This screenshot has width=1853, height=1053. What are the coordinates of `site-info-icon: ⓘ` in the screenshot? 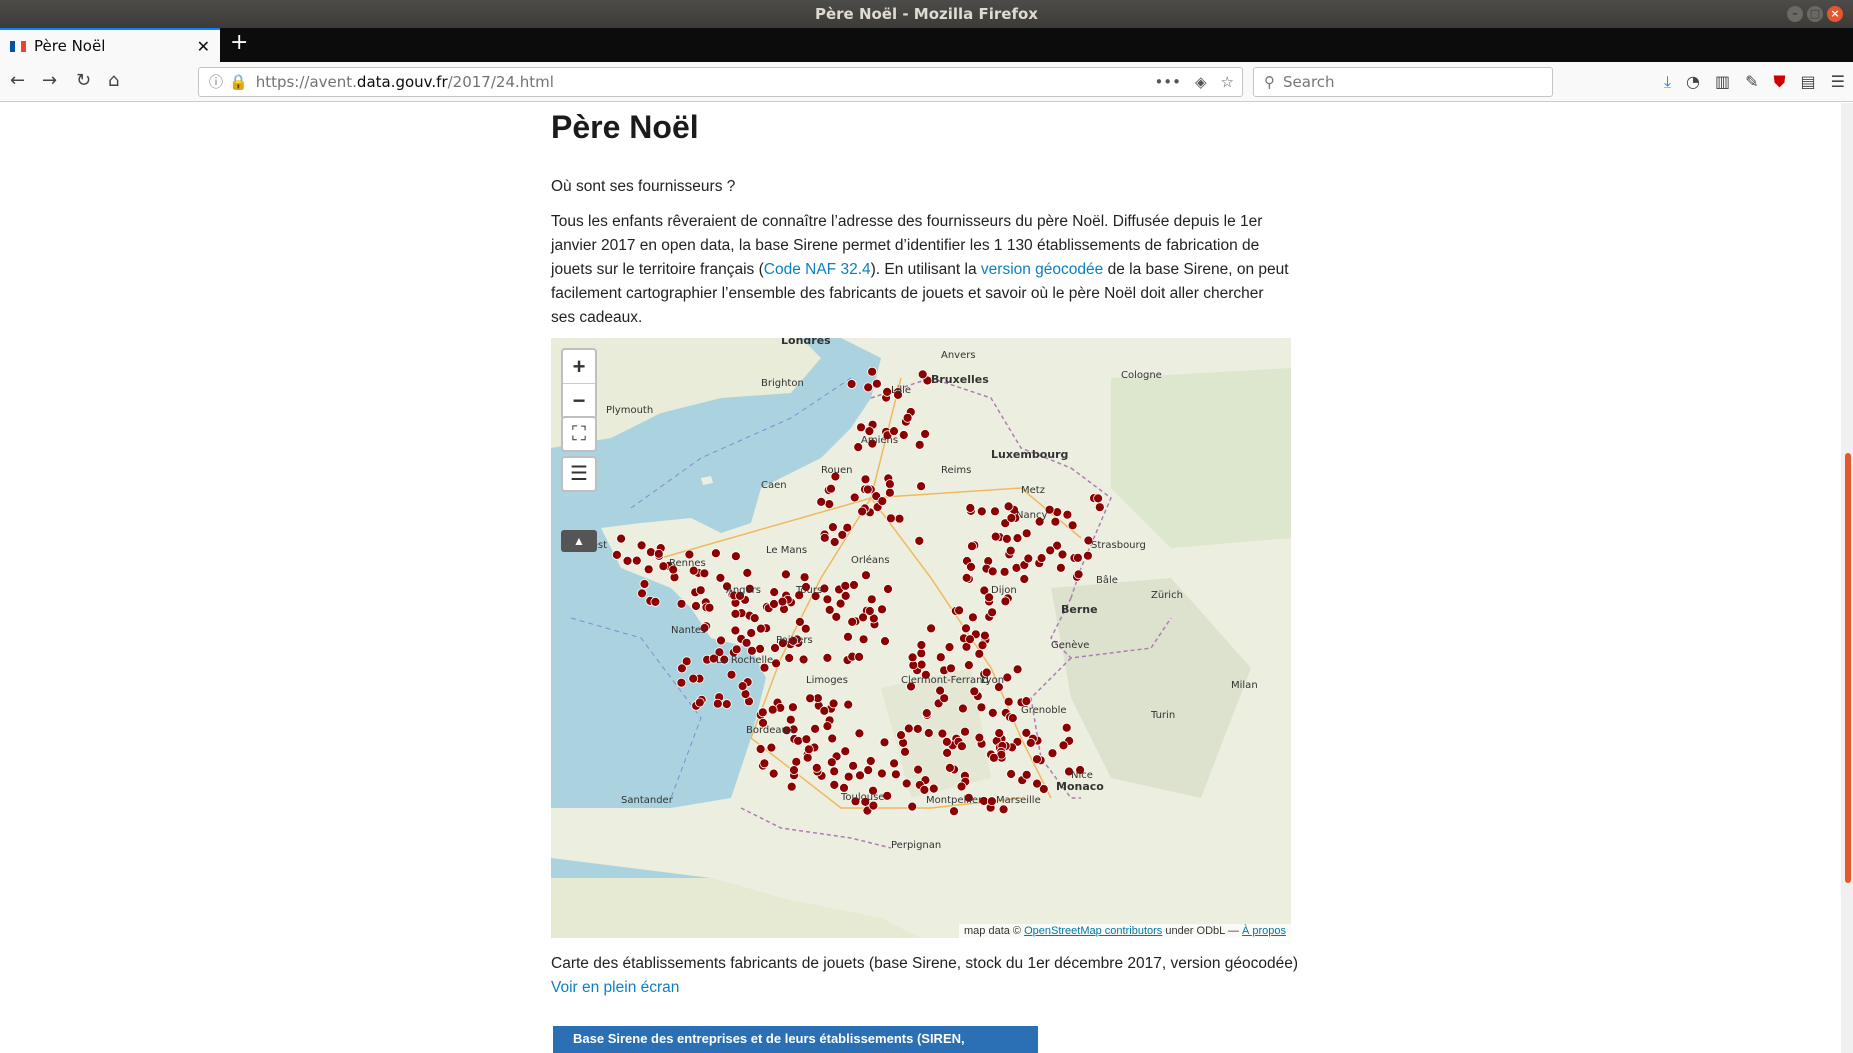 It's located at (216, 82).